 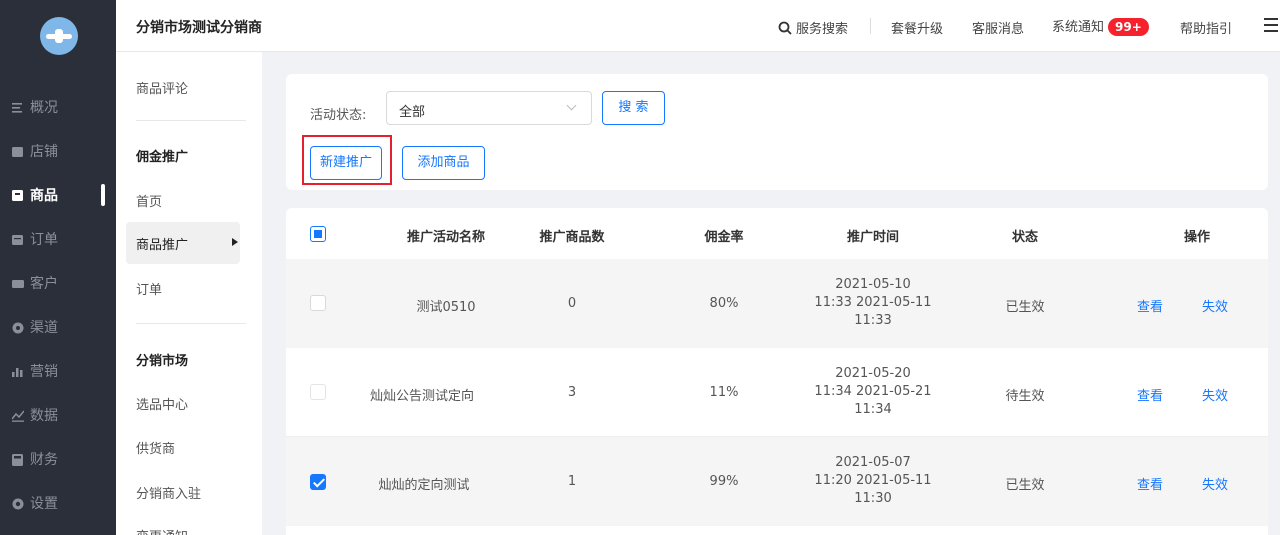 What do you see at coordinates (1206, 27) in the screenshot?
I see `help-guide-link: 帮助指引` at bounding box center [1206, 27].